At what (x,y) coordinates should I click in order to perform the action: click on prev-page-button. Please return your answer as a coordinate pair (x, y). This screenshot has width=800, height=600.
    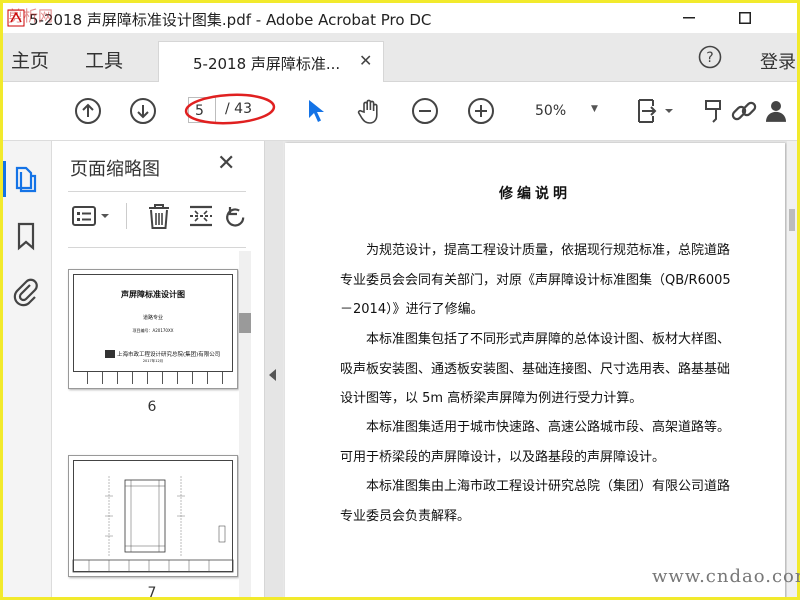
    Looking at the image, I should click on (88, 111).